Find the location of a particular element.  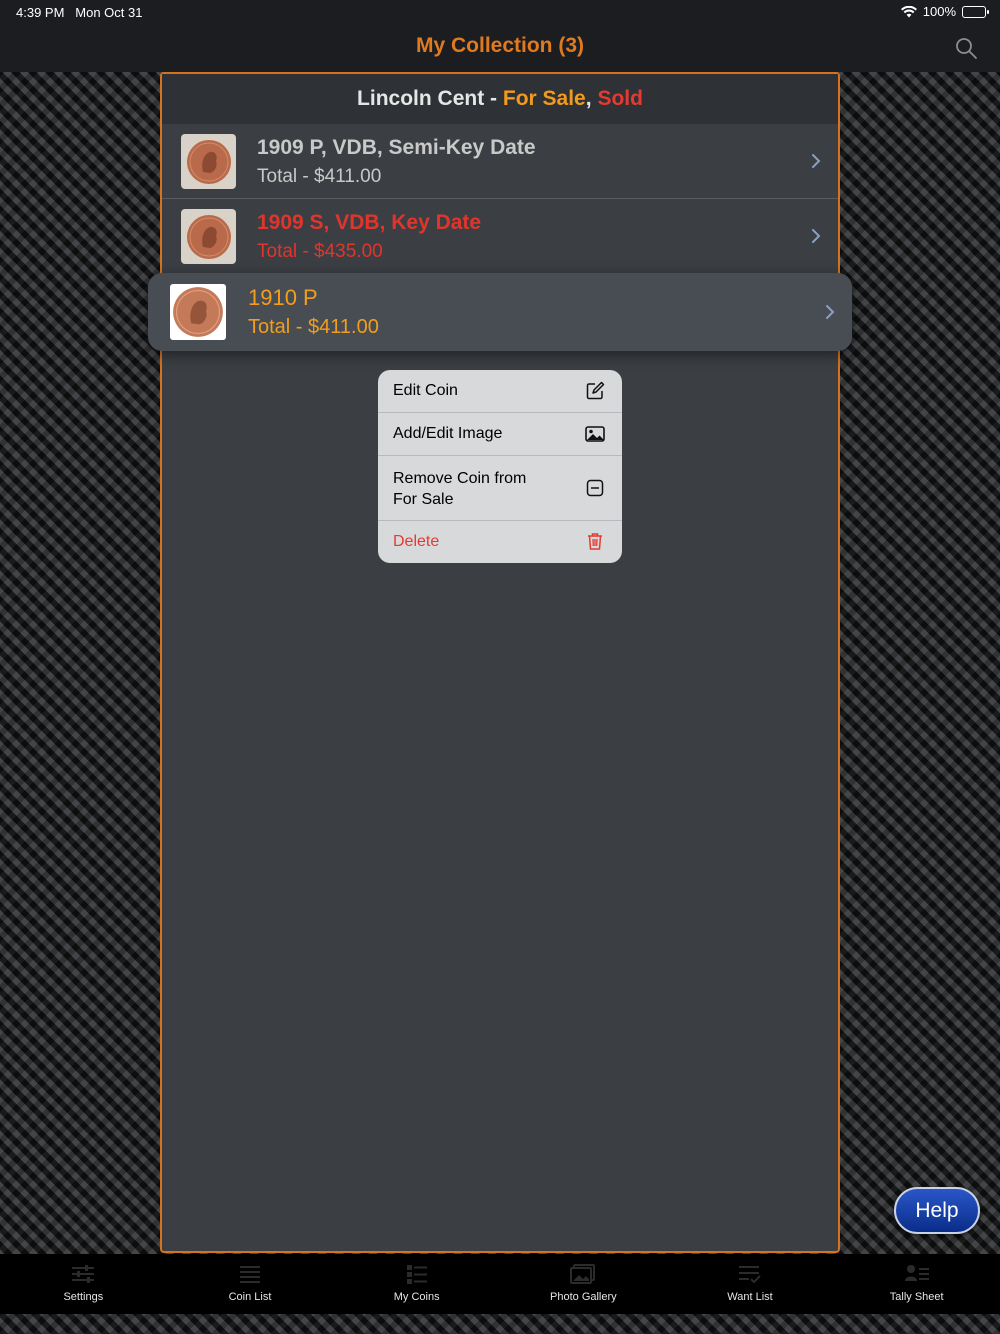

tab-label: Tally Sheet is located at coordinates (916, 1297).